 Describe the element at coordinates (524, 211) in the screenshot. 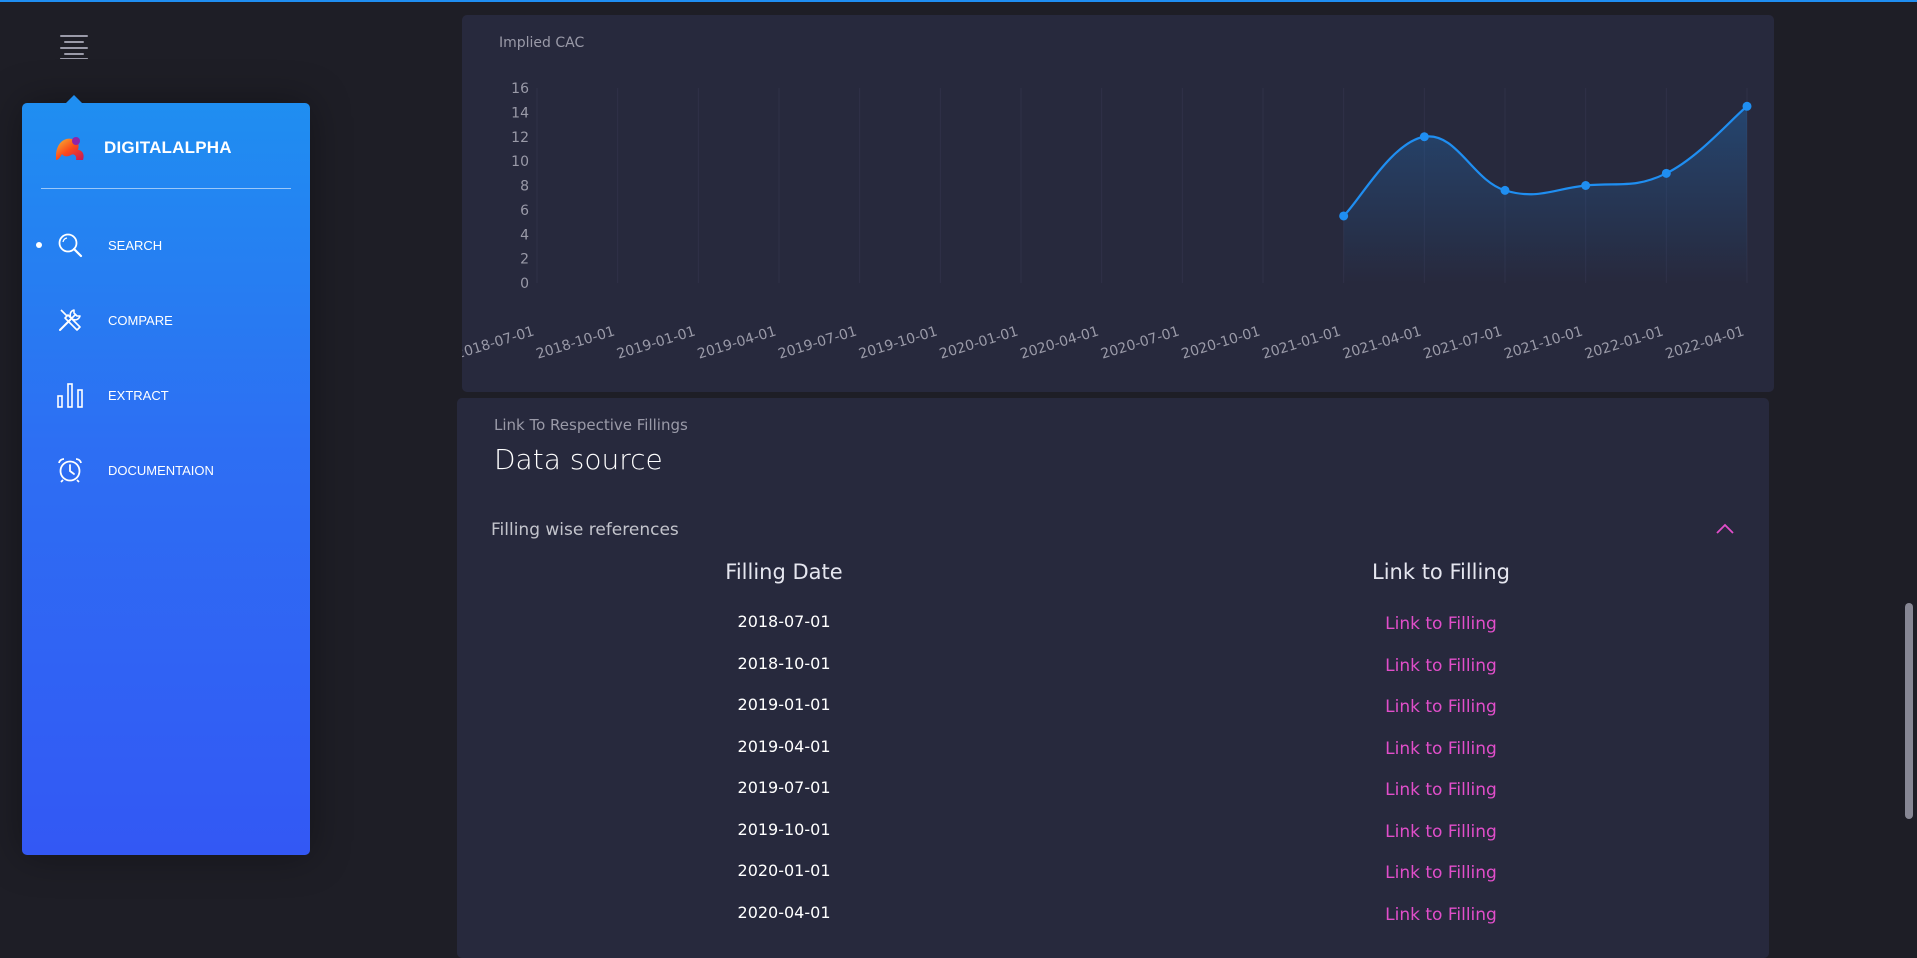

I see `y-tick-label: 6` at that location.